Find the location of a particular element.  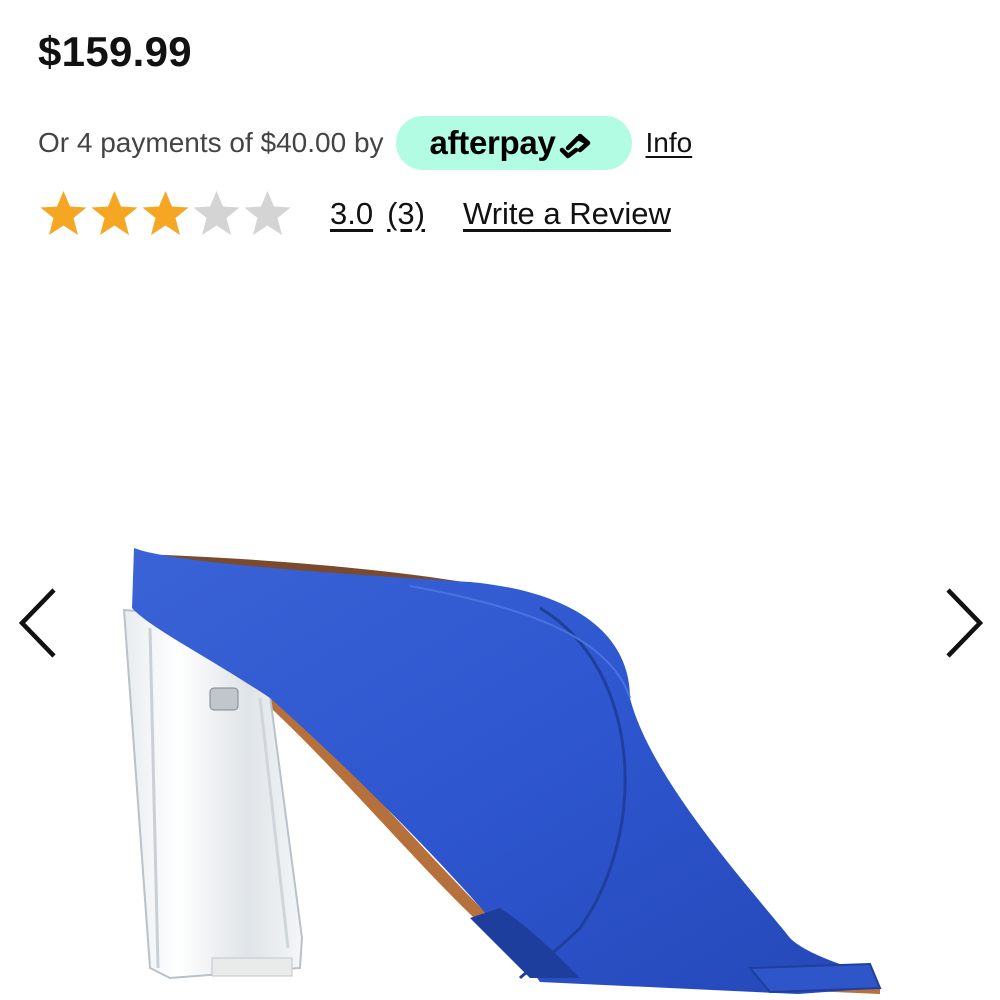

carousel-prev-button is located at coordinates (40, 623).